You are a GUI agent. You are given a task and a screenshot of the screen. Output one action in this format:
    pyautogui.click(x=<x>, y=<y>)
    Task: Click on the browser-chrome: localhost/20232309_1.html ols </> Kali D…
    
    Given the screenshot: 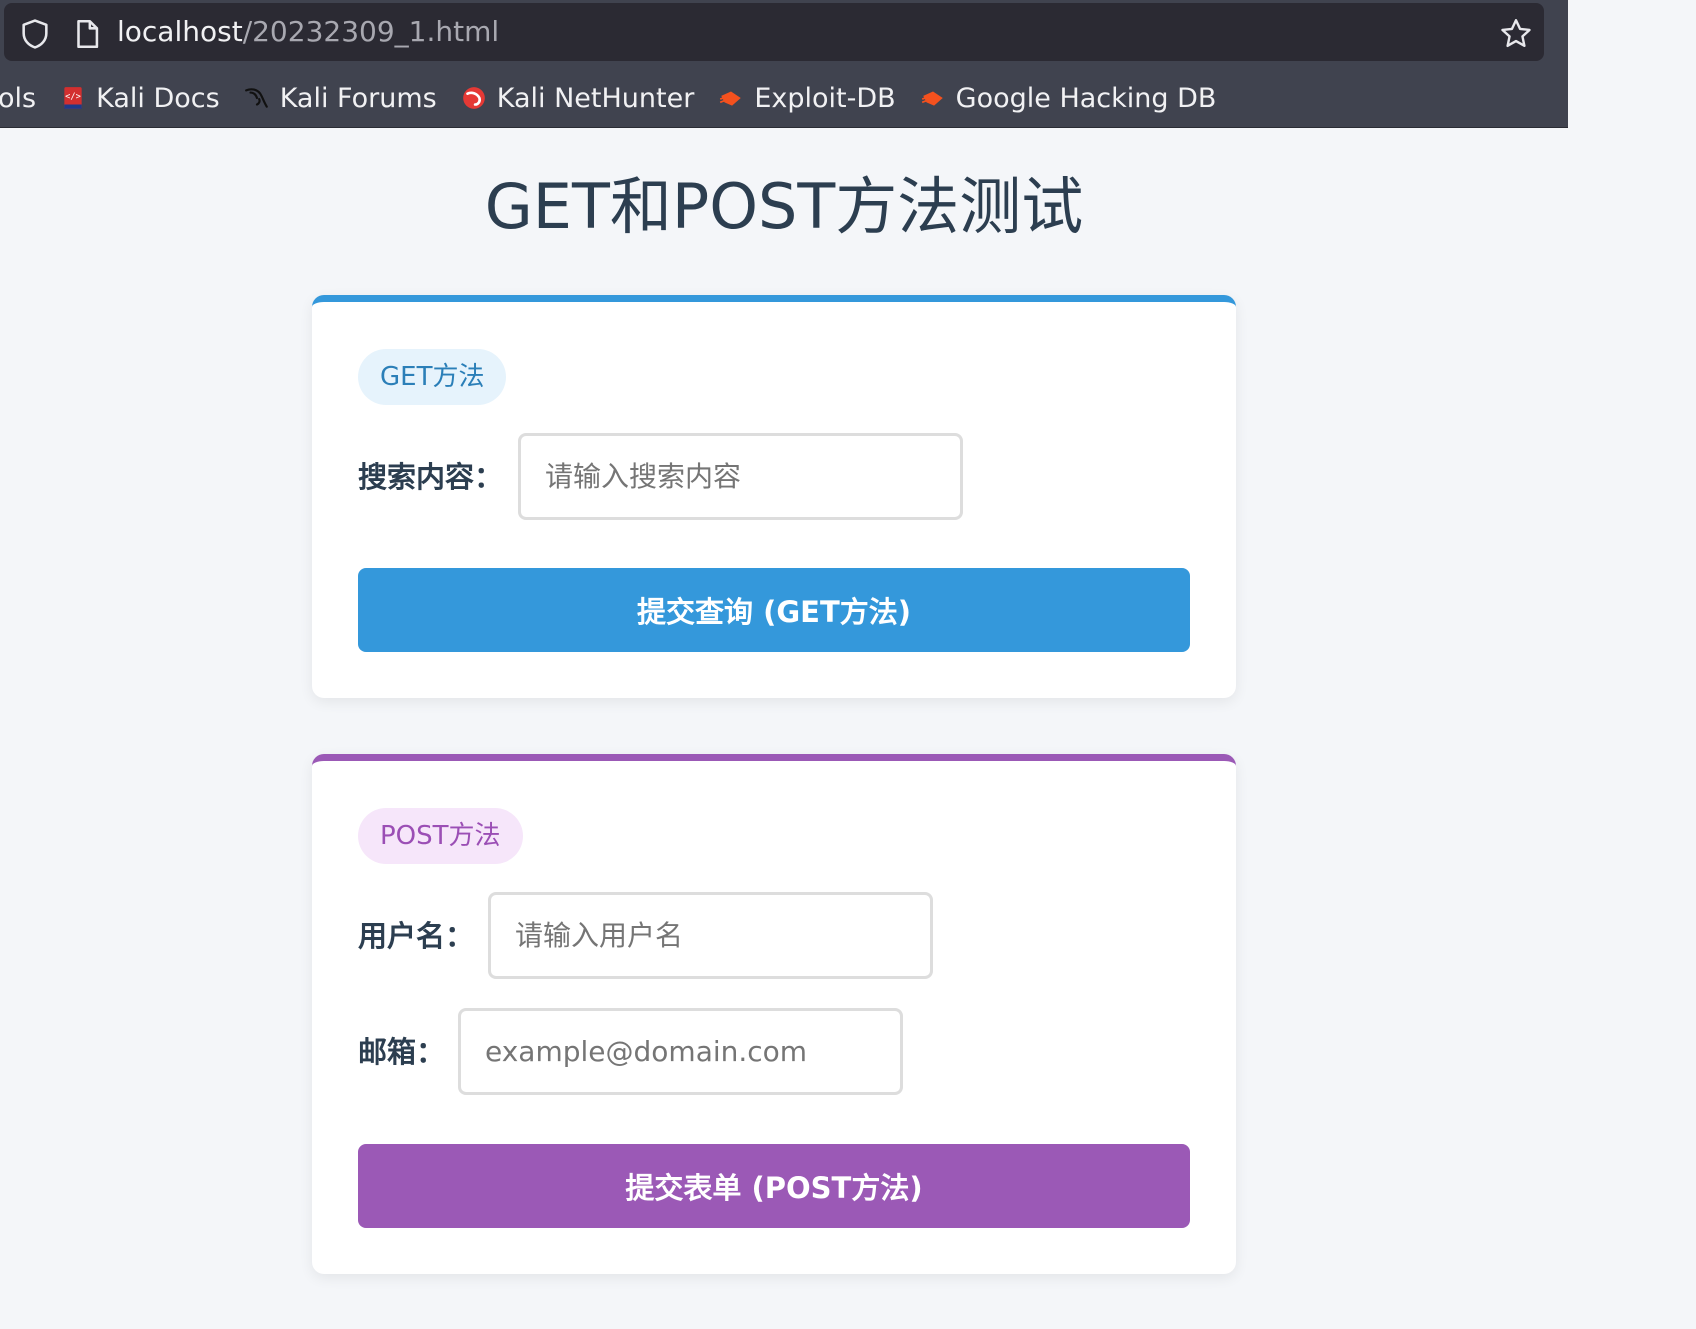 What is the action you would take?
    pyautogui.click(x=784, y=64)
    